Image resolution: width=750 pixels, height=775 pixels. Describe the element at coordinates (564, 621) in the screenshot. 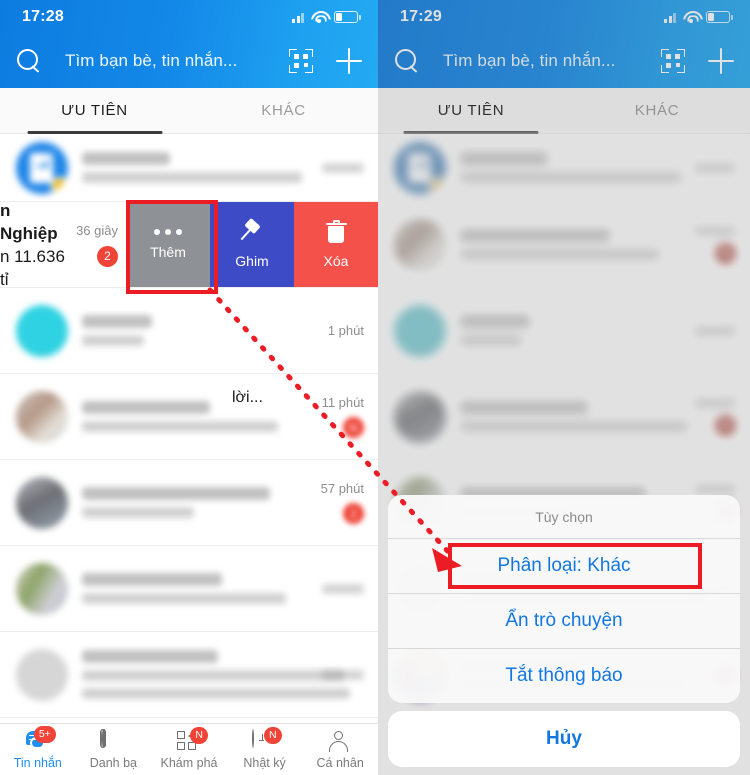

I see `action-sheet-item-an-tro-chuyen: Ẩn trò chuyện` at that location.